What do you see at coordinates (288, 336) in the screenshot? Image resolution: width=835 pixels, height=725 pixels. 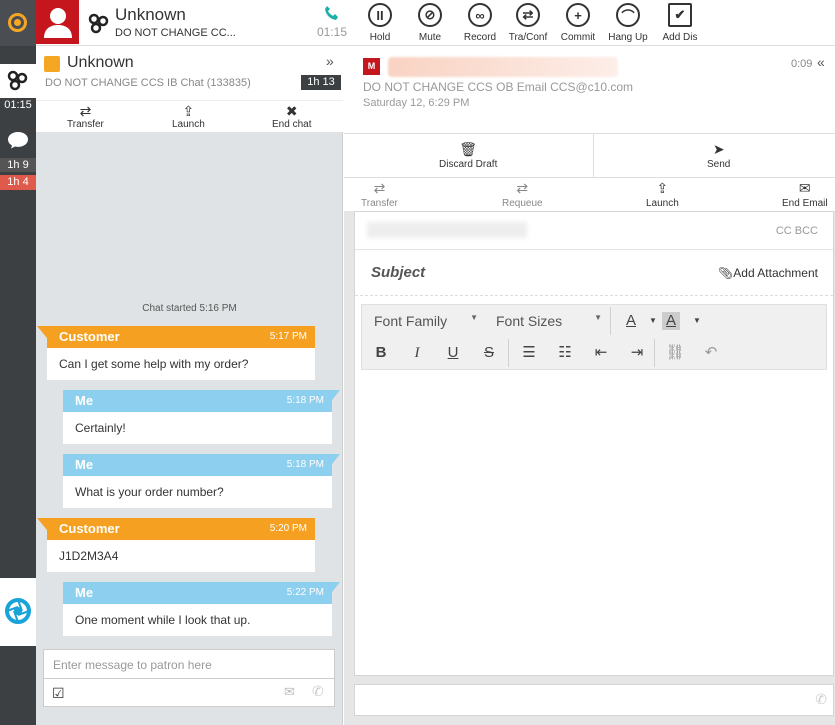 I see `message-time: 5:17 PM` at bounding box center [288, 336].